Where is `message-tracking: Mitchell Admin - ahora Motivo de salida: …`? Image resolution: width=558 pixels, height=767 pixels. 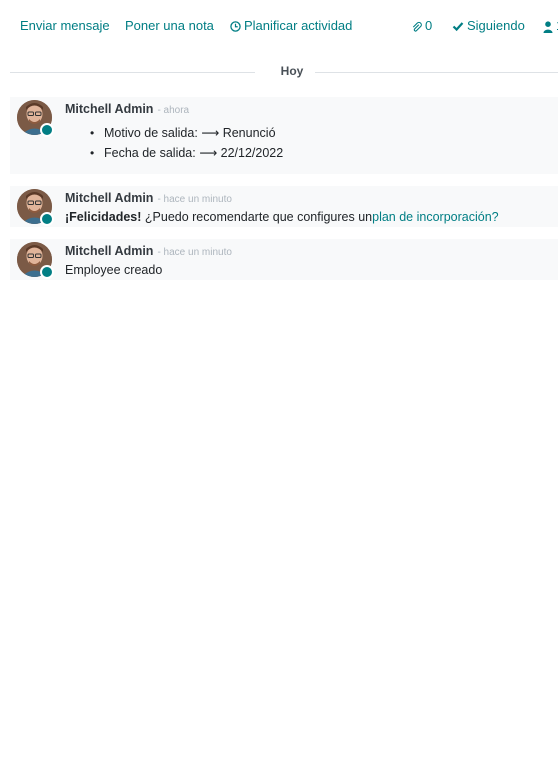
message-tracking: Mitchell Admin - ahora Motivo de salida: … is located at coordinates (284, 135).